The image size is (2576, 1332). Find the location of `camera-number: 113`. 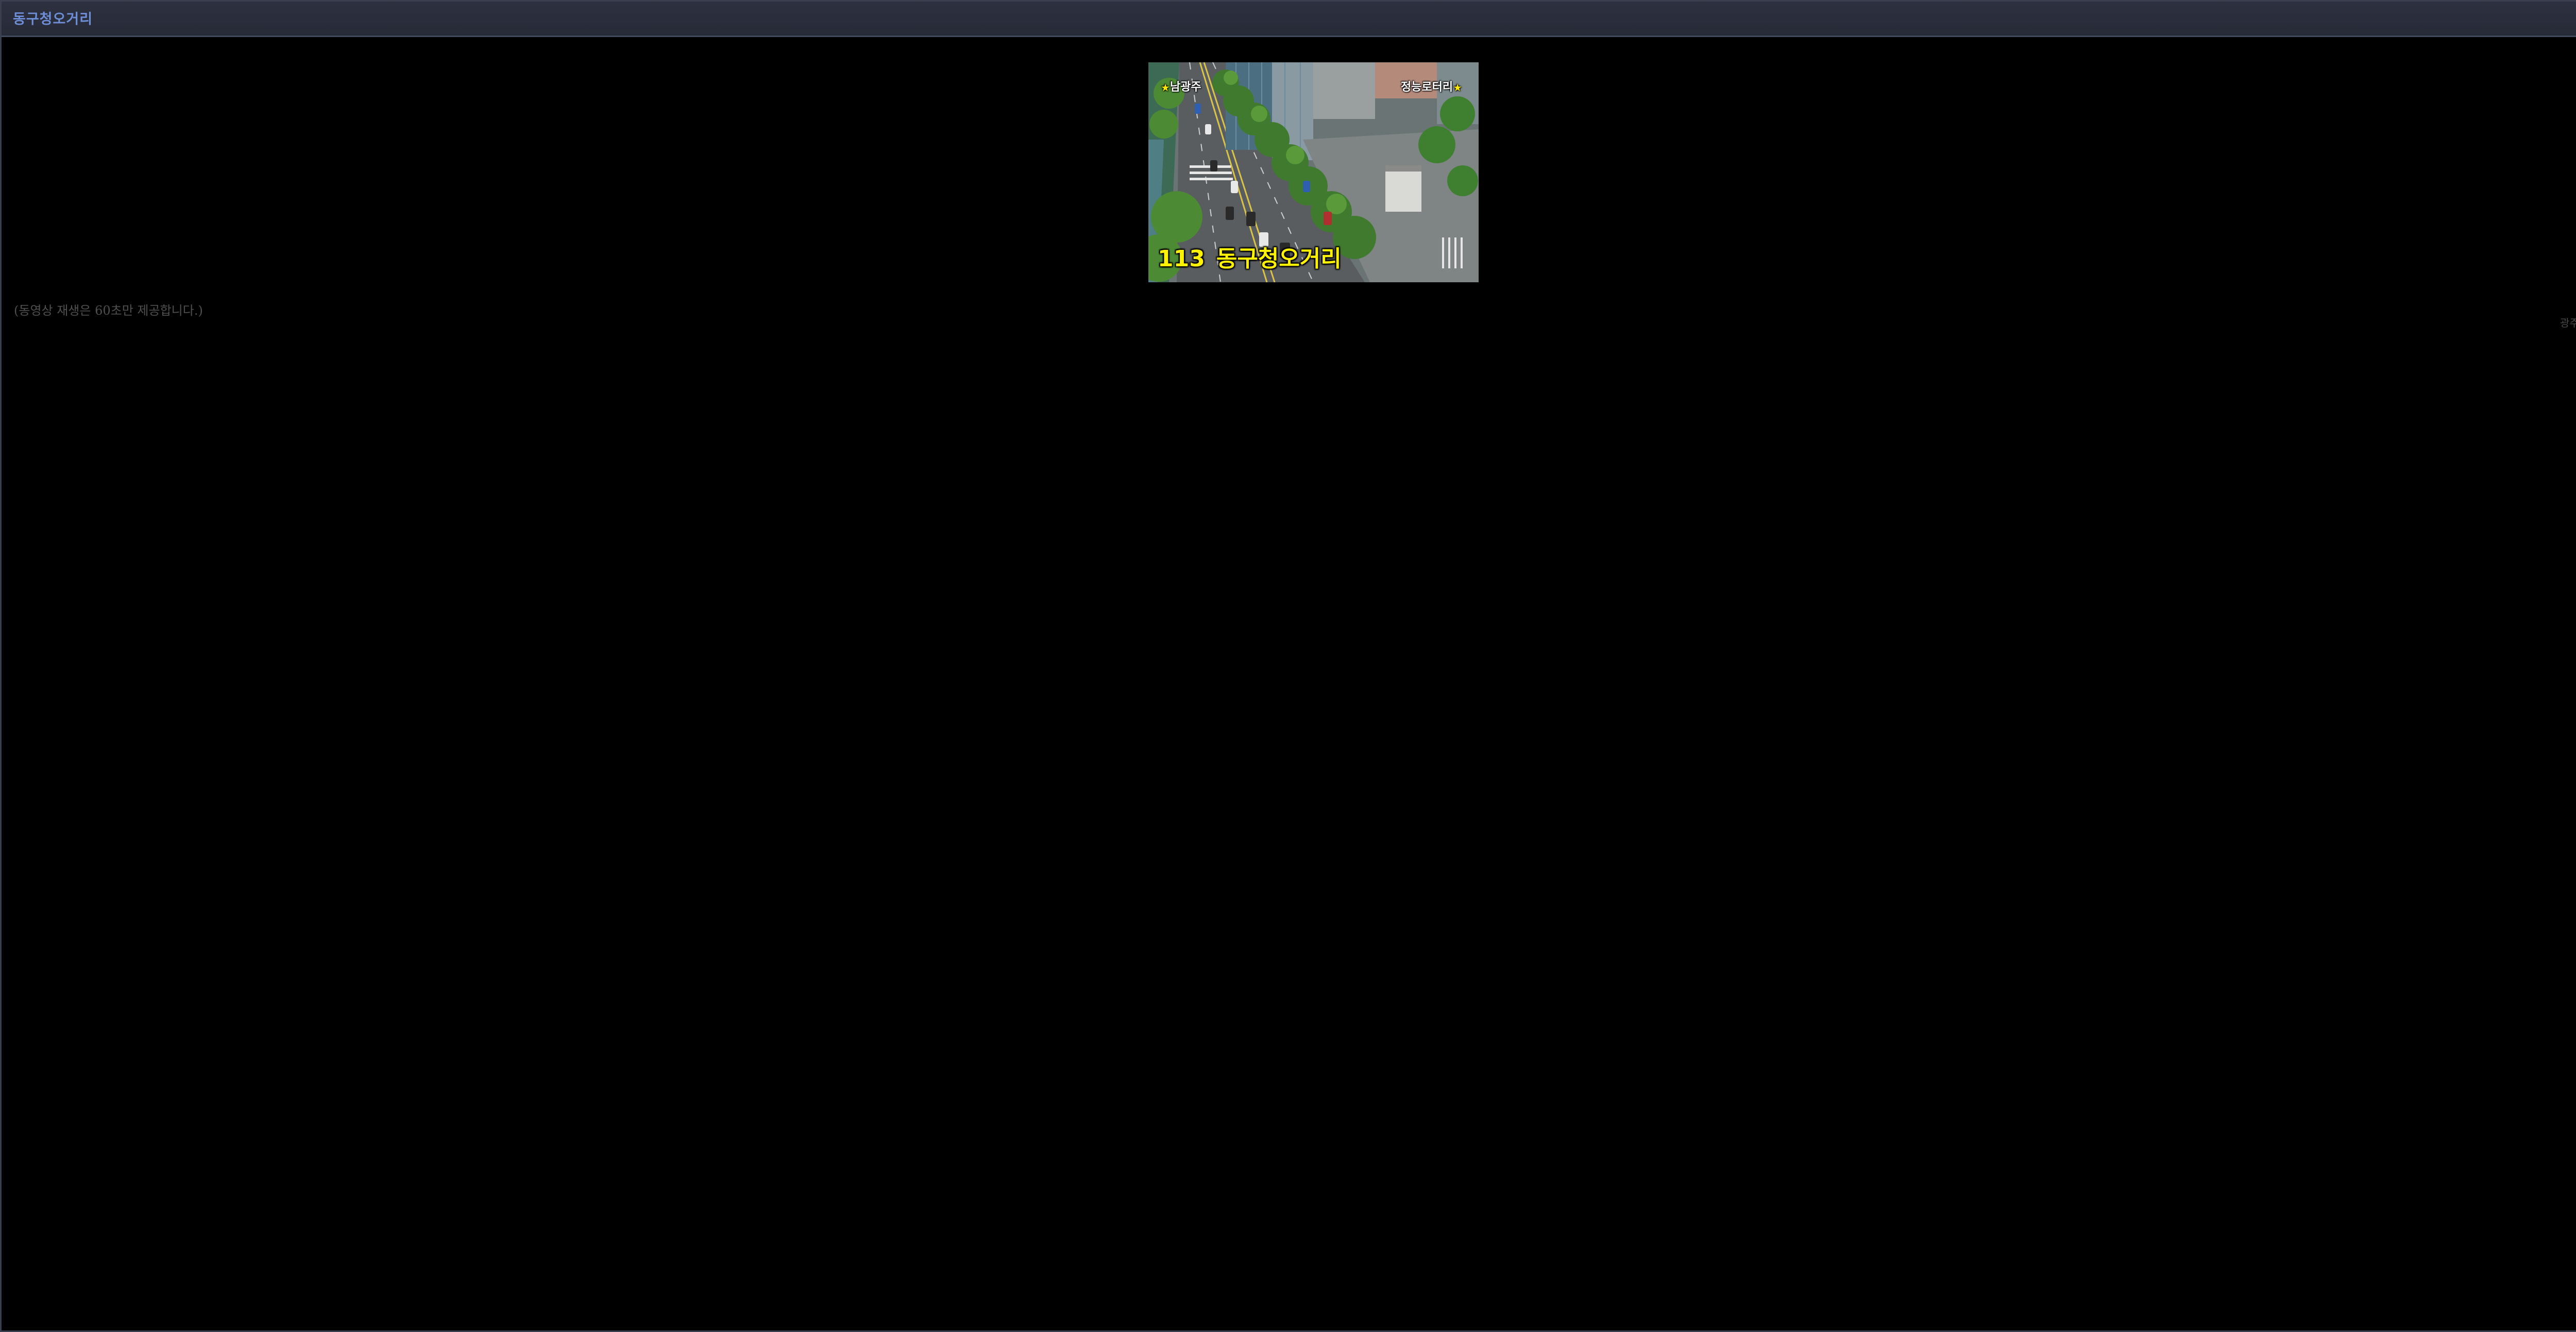

camera-number: 113 is located at coordinates (1181, 259).